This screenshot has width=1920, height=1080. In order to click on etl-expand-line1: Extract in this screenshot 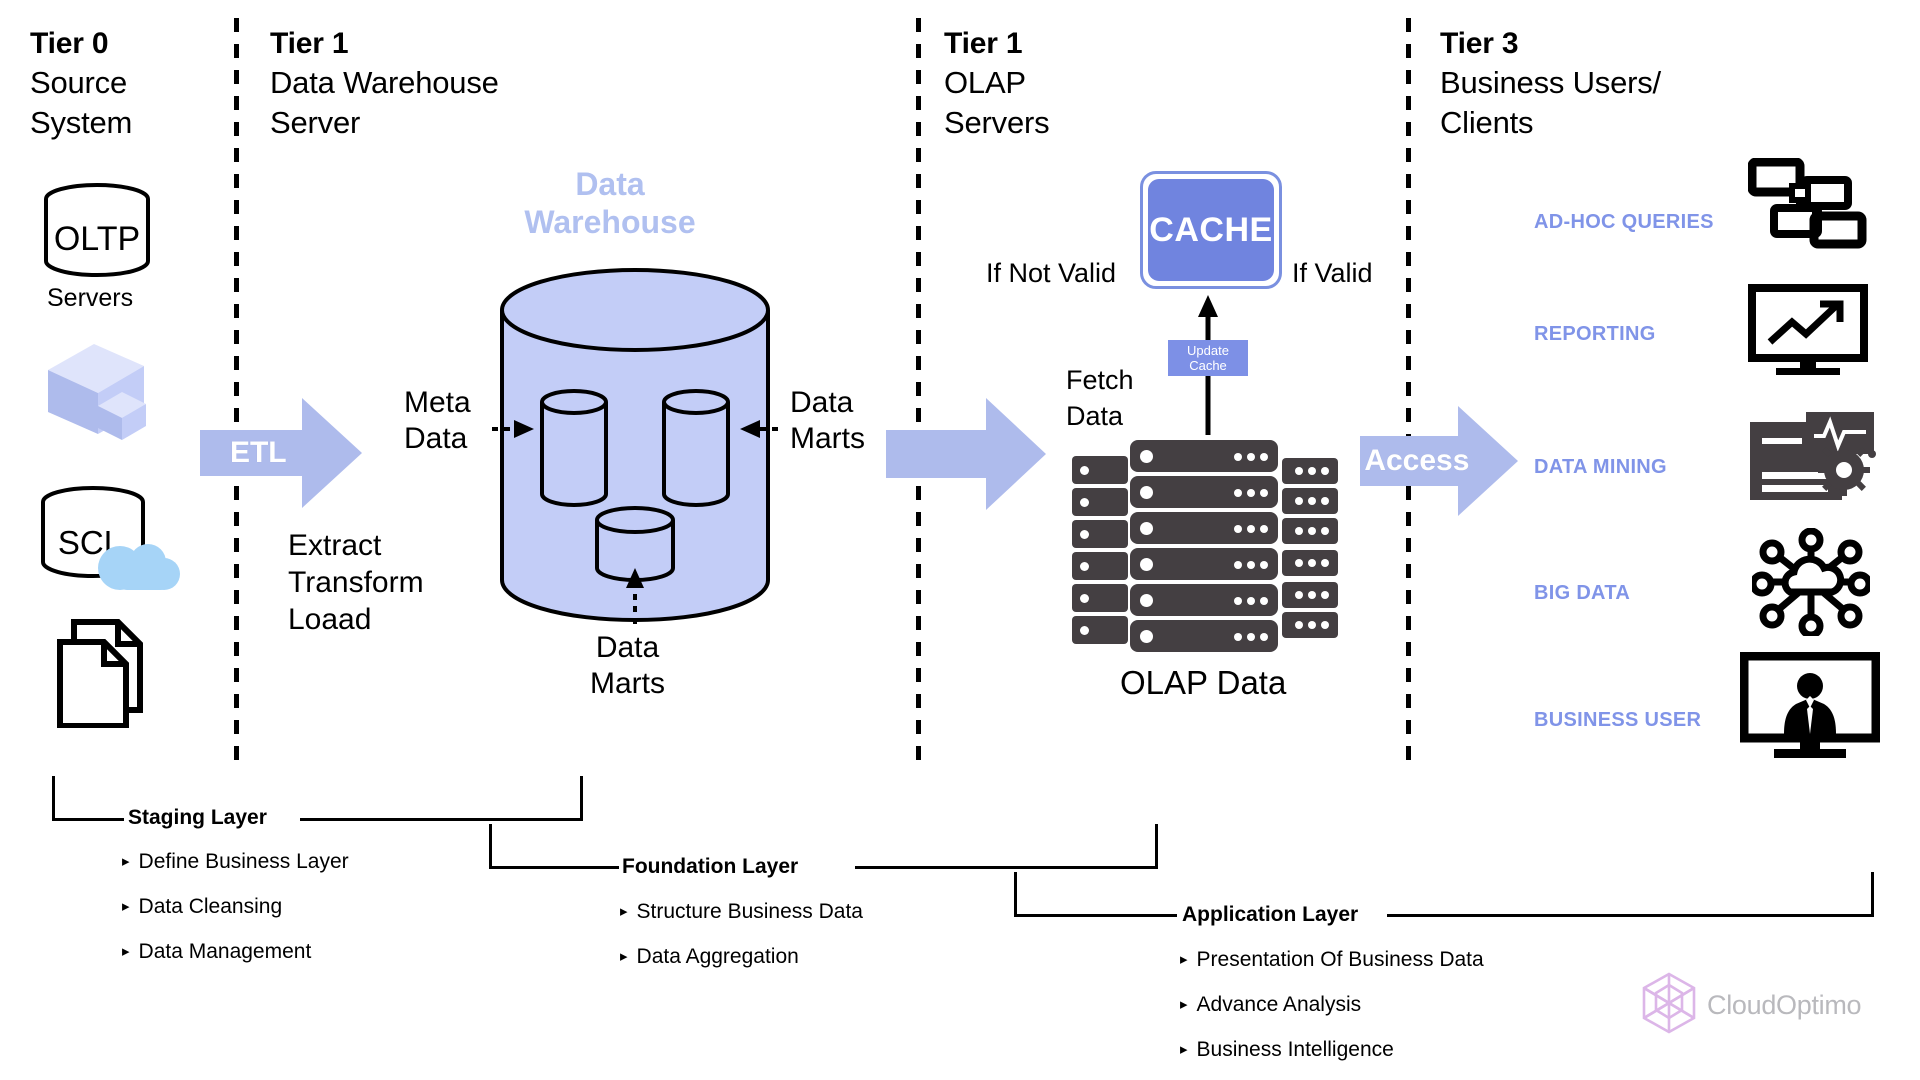, I will do `click(335, 545)`.